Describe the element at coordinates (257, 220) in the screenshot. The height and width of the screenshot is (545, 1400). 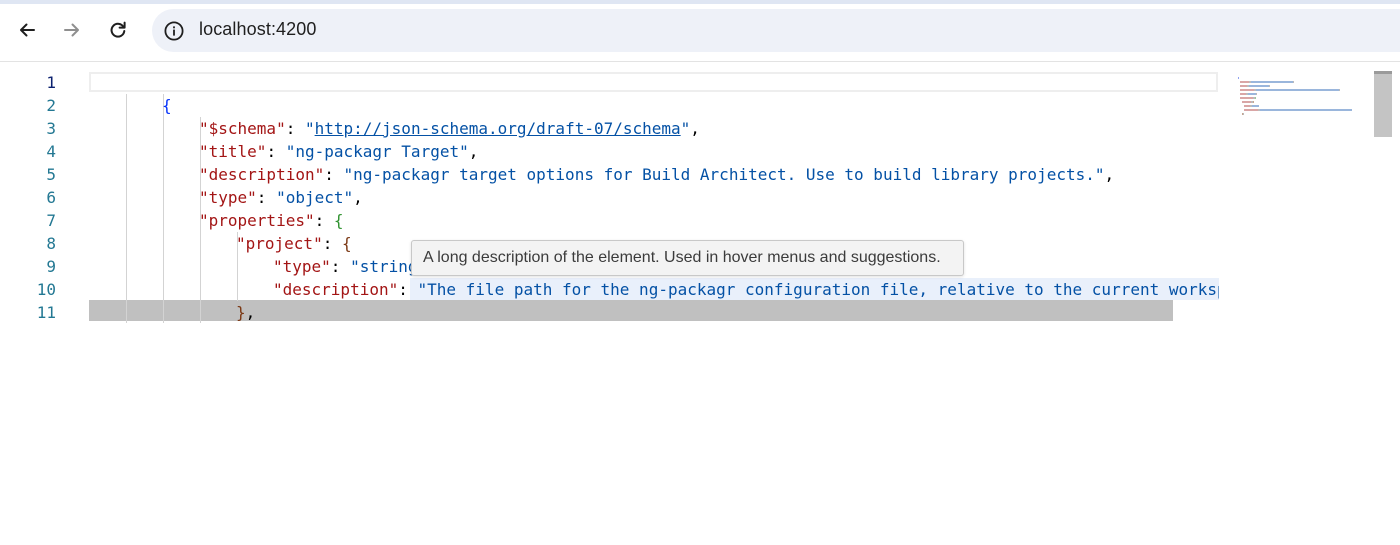
I see `code-token: "properties"` at that location.